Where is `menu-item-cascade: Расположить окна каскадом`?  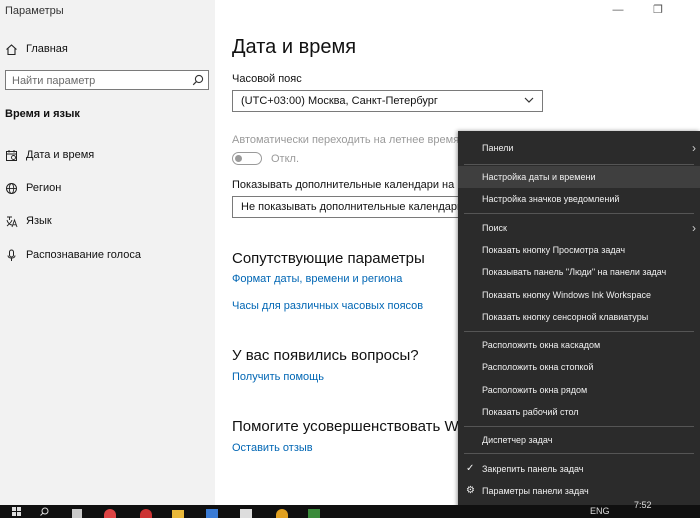 menu-item-cascade: Расположить окна каскадом is located at coordinates (579, 345).